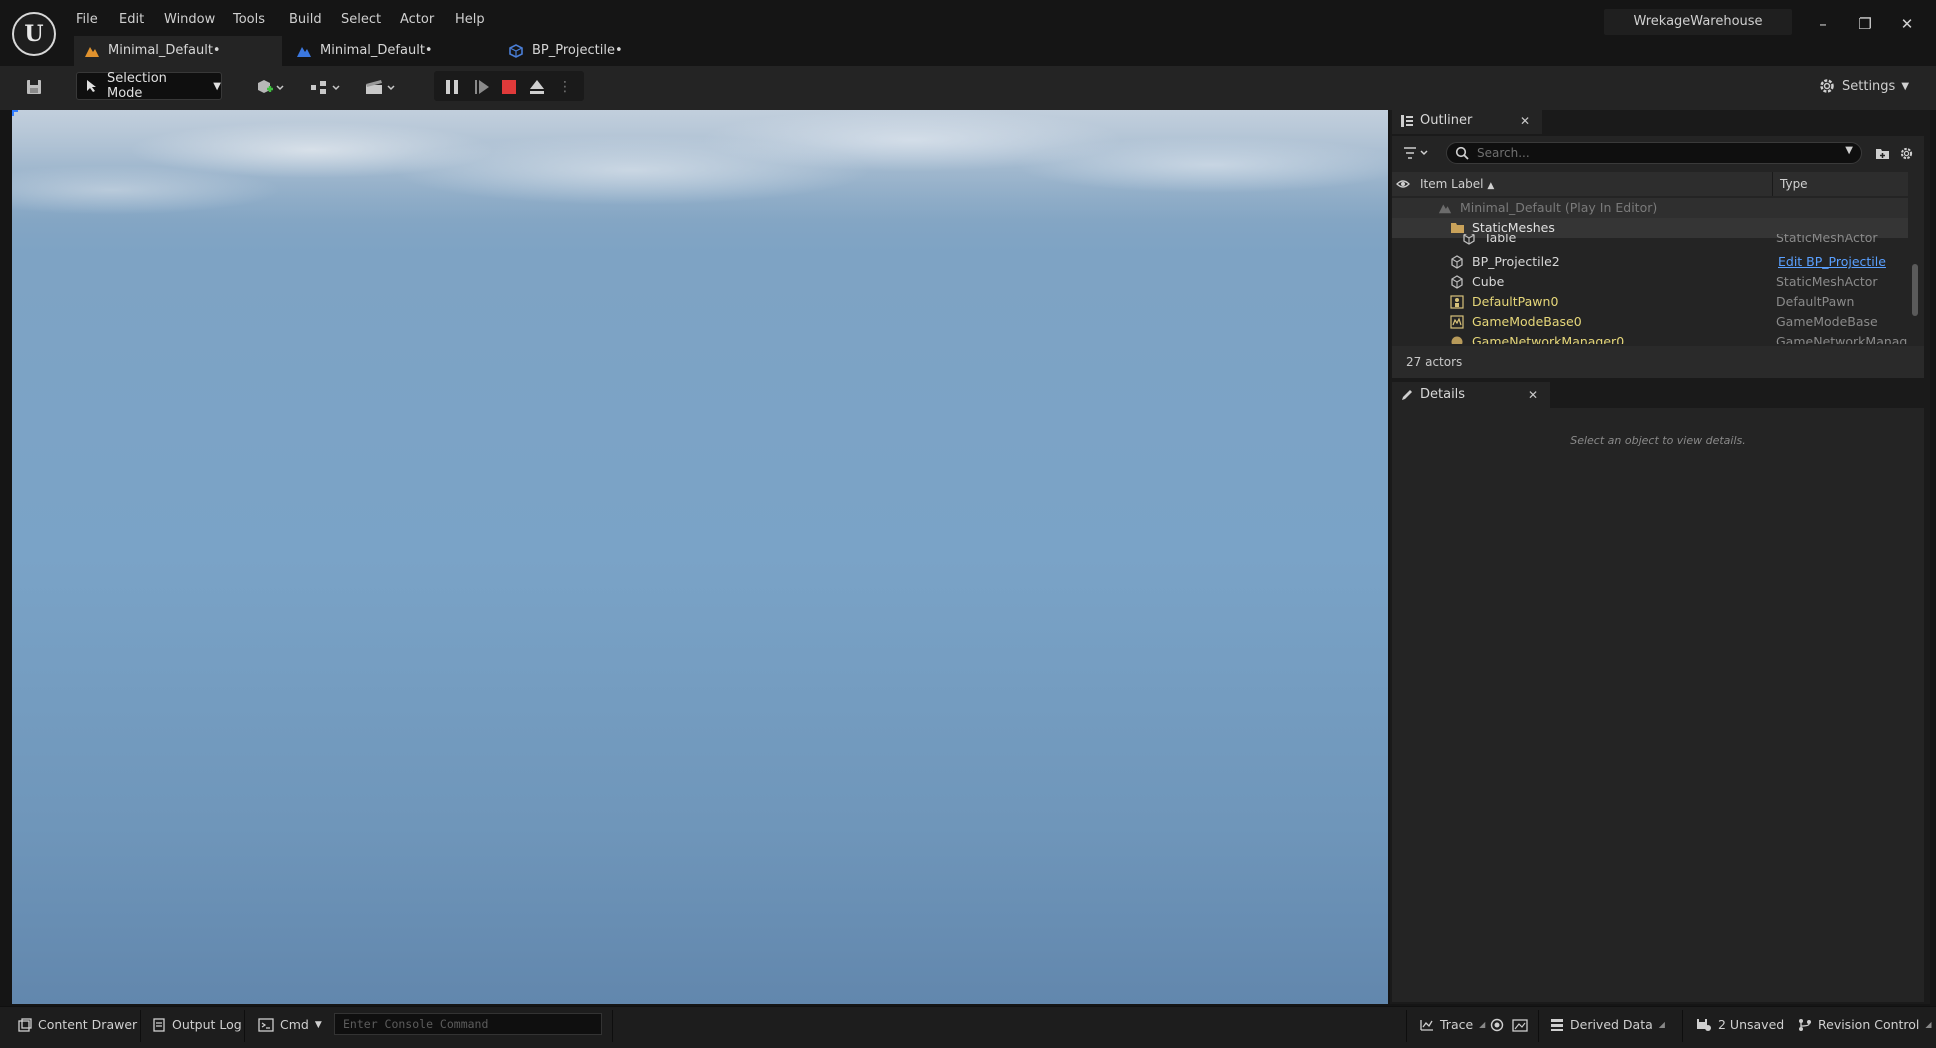 The width and height of the screenshot is (1936, 1048). What do you see at coordinates (1832, 262) in the screenshot?
I see `edit-blueprint-link: Edit BP_Projectile` at bounding box center [1832, 262].